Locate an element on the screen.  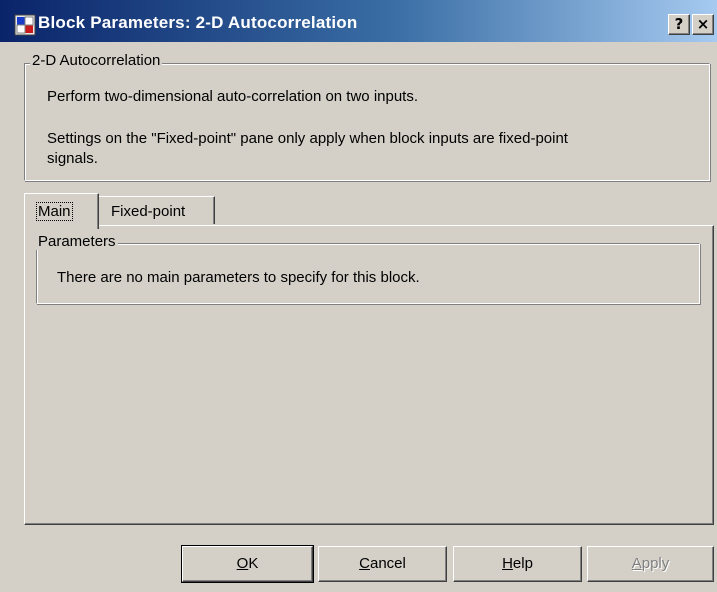
ok-button: OK is located at coordinates (247, 564).